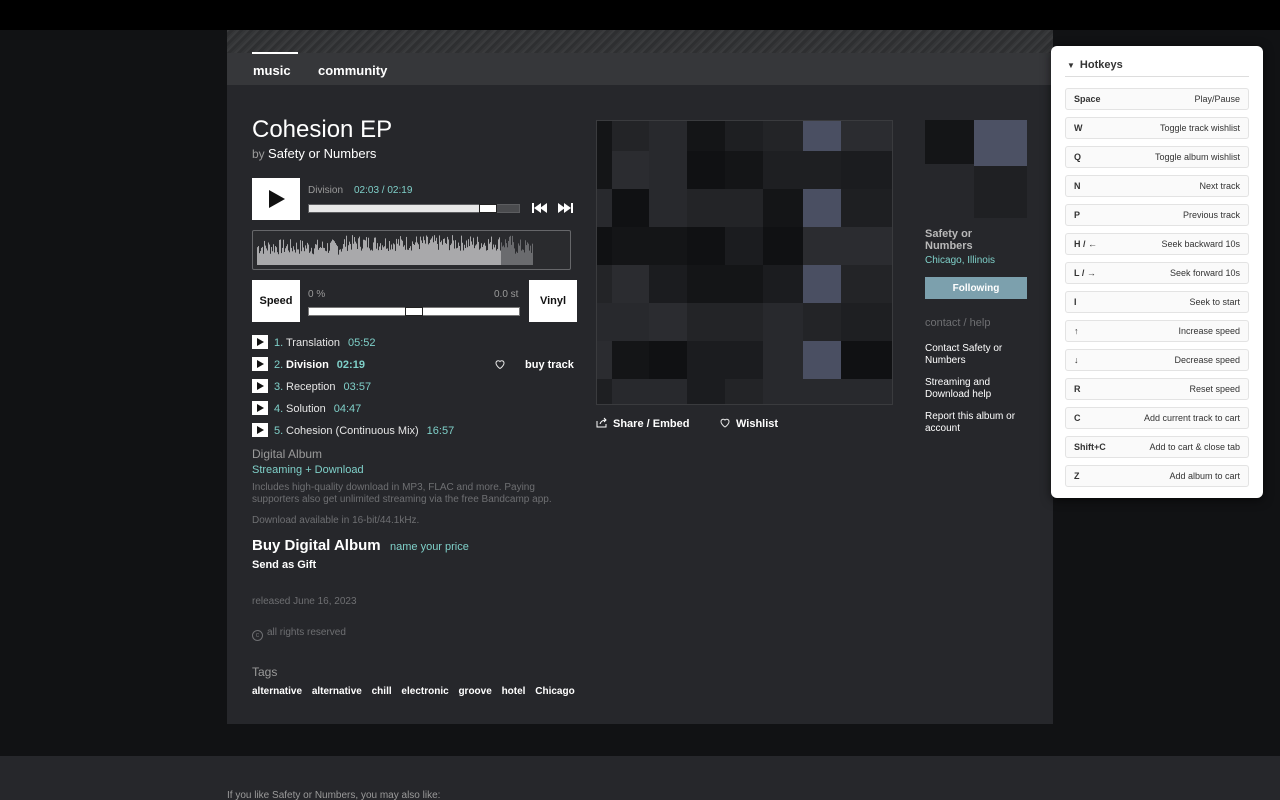 The height and width of the screenshot is (800, 1280). I want to click on track-title: Division, so click(307, 365).